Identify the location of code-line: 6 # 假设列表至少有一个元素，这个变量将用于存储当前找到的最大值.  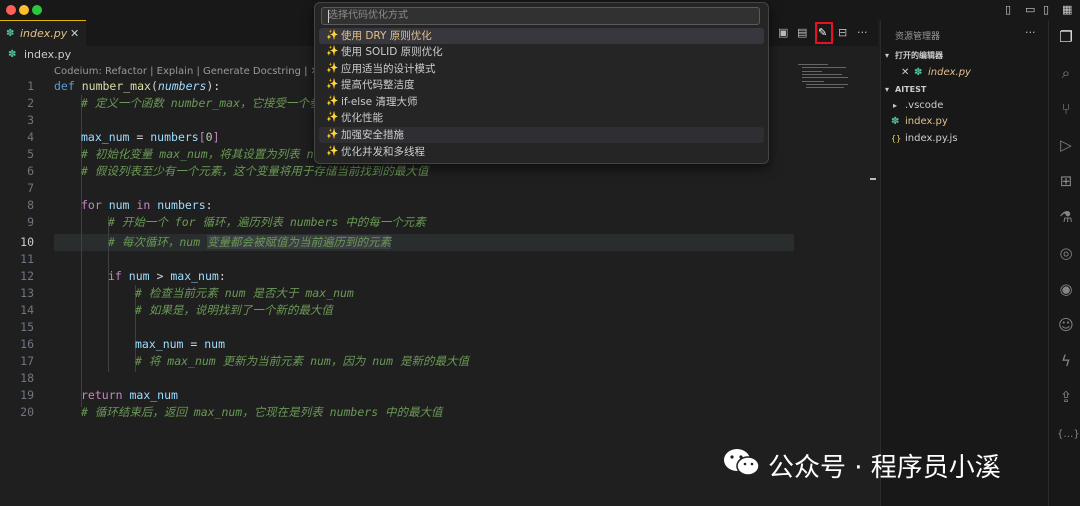
(435, 171).